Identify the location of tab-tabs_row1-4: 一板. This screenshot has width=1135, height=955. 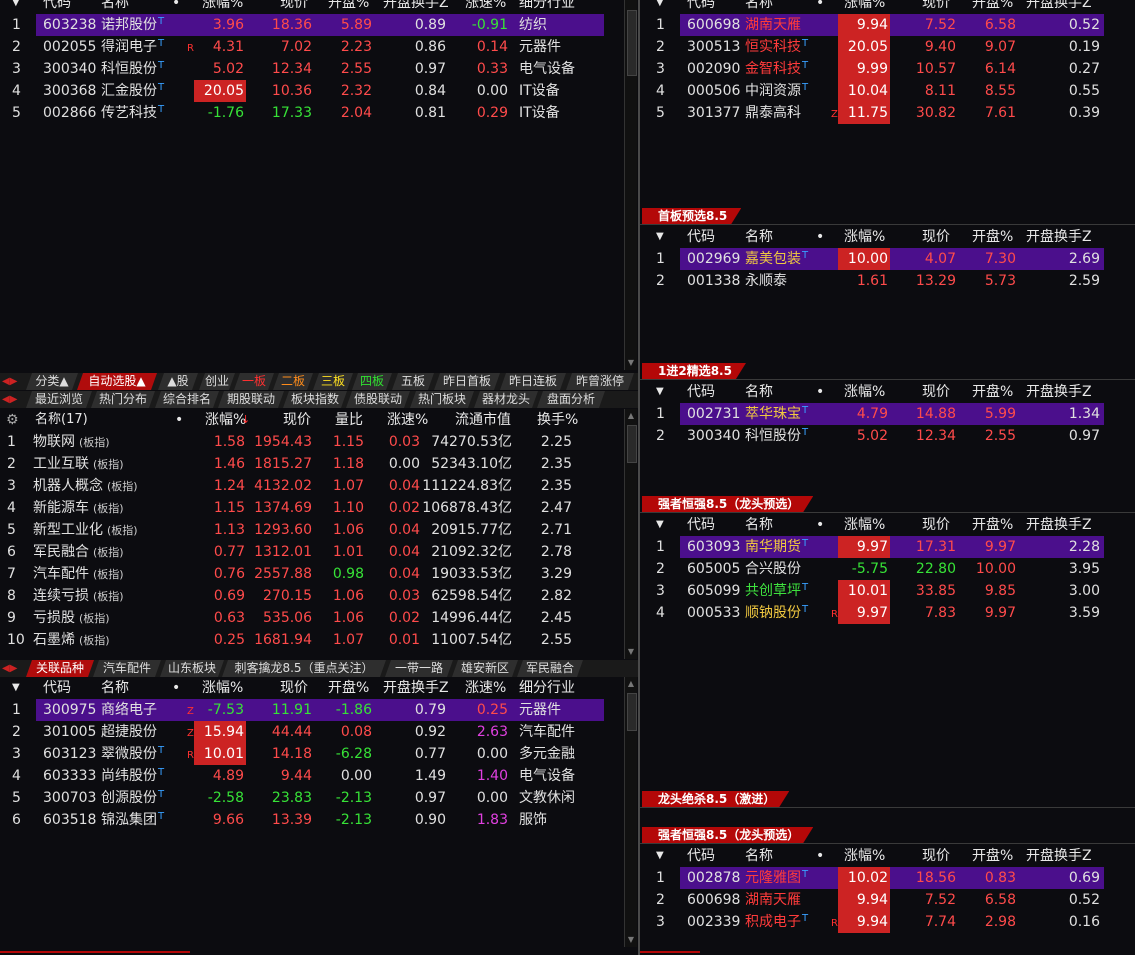
(254, 381).